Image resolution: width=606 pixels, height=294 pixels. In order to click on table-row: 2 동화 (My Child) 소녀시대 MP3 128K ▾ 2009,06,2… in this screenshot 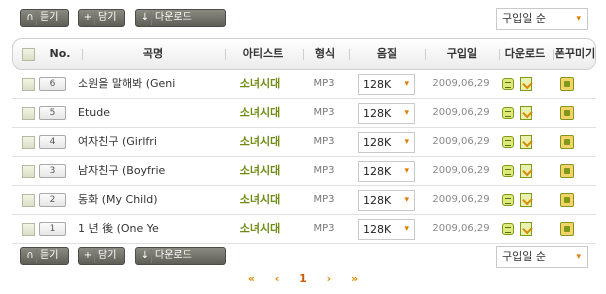, I will do `click(304, 200)`.